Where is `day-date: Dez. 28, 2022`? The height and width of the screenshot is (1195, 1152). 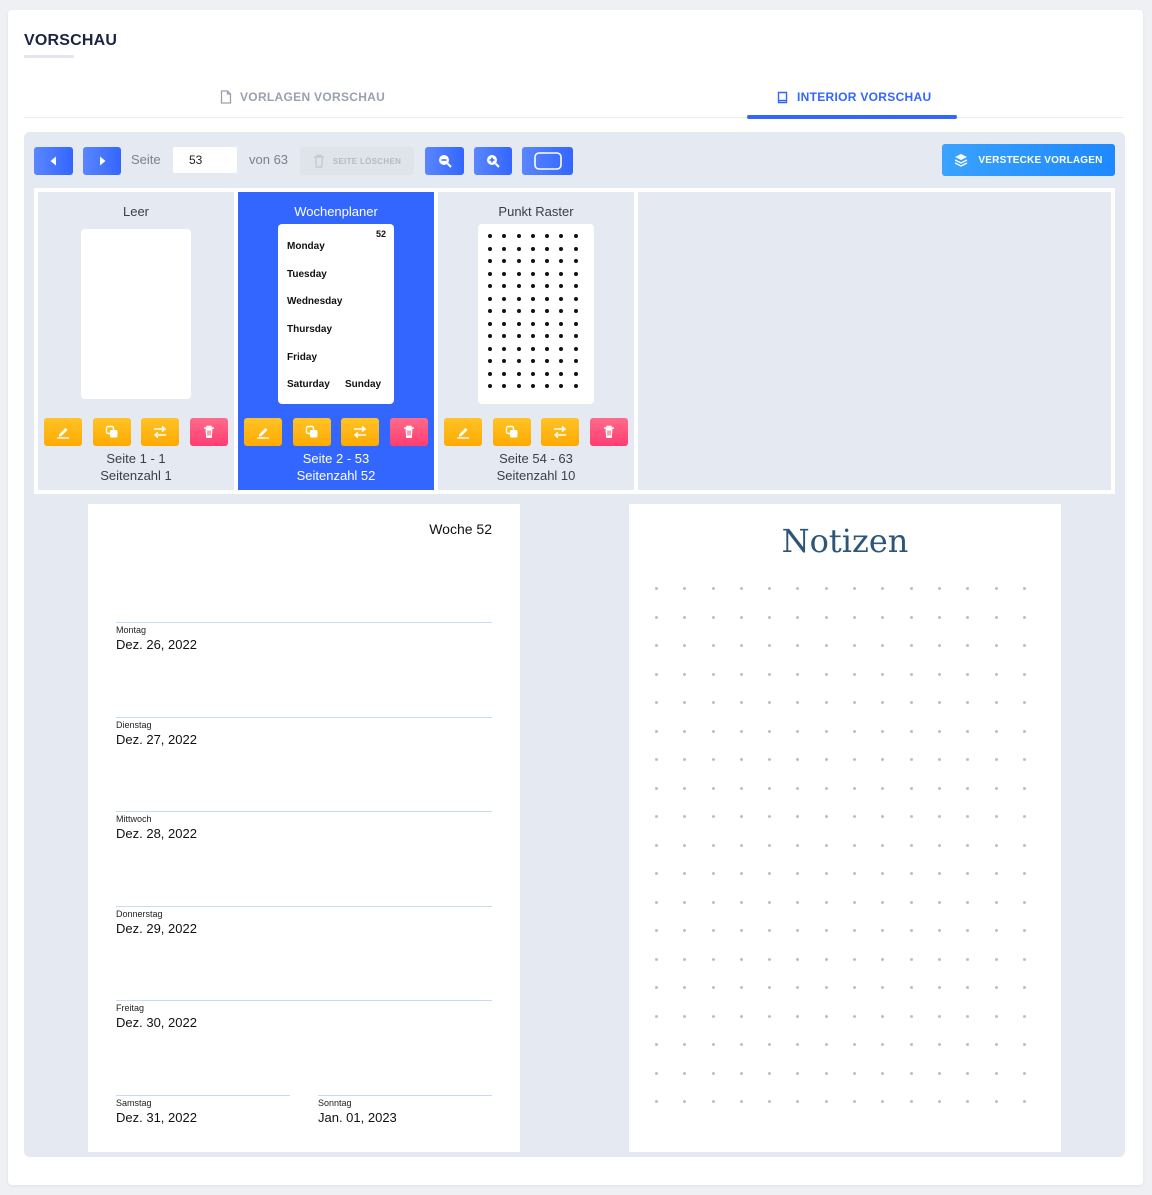
day-date: Dez. 28, 2022 is located at coordinates (156, 833).